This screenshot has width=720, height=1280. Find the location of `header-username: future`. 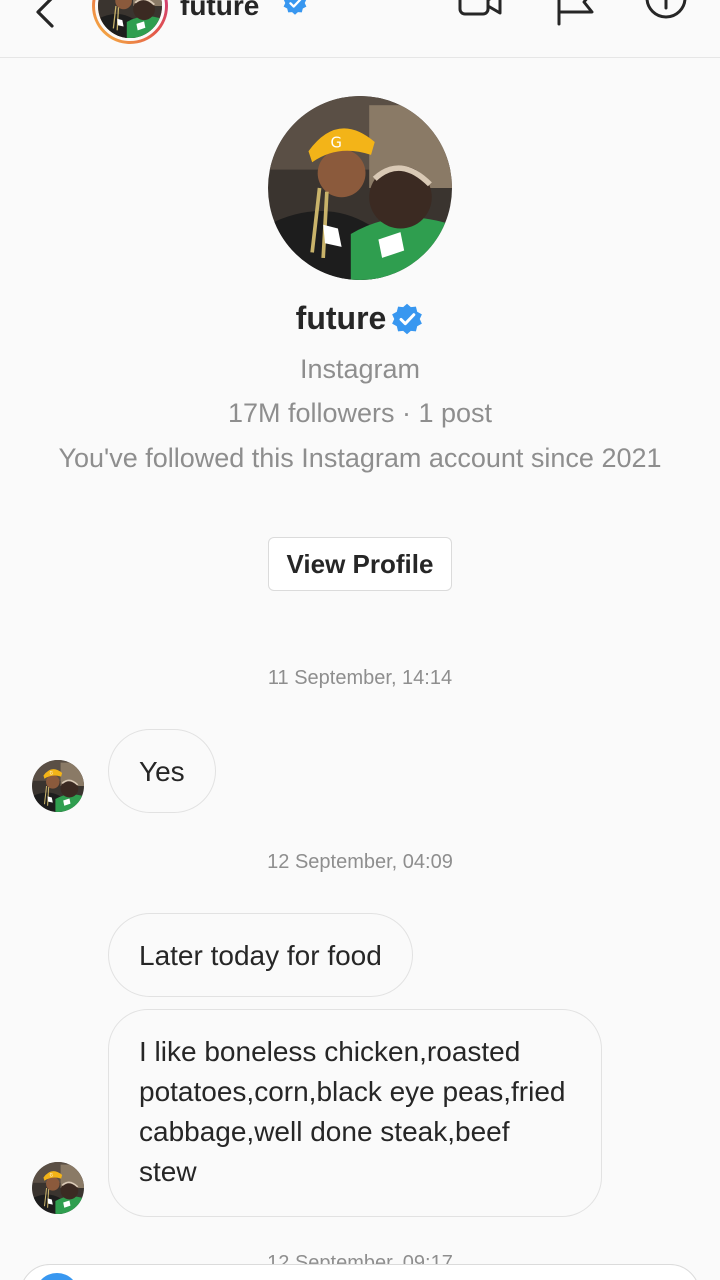

header-username: future is located at coordinates (219, 11).